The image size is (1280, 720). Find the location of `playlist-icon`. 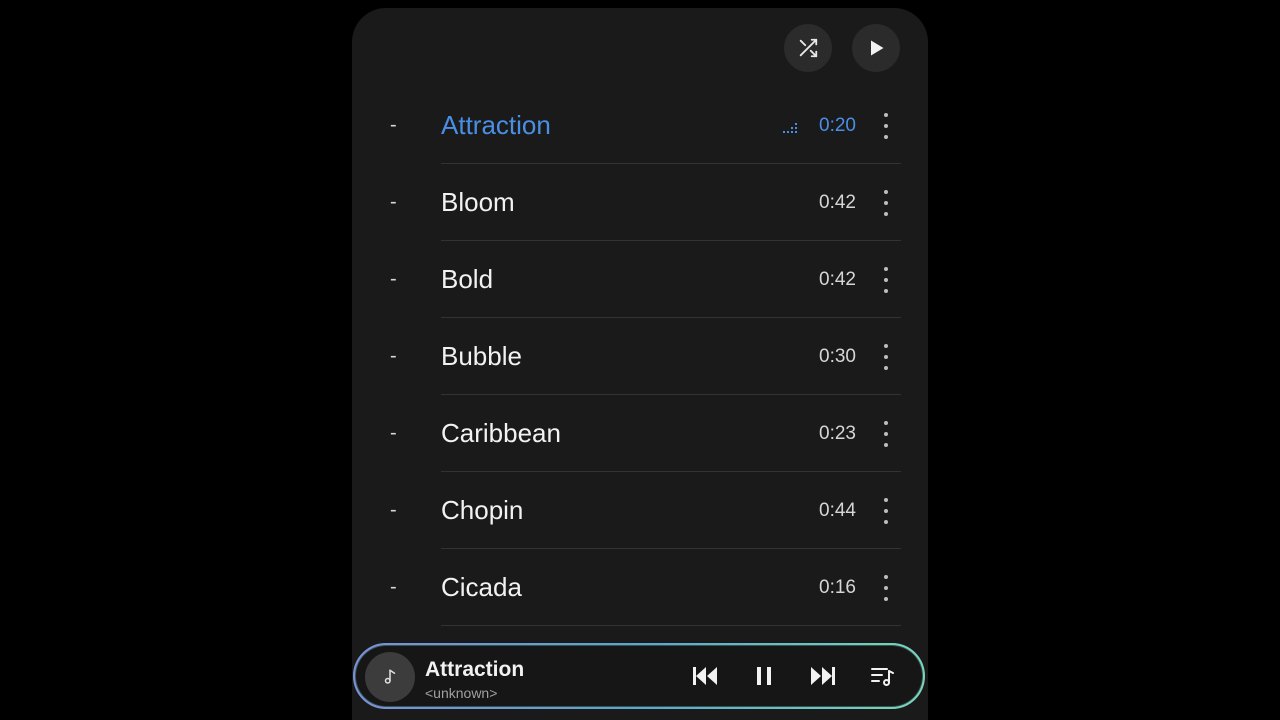

playlist-icon is located at coordinates (882, 677).